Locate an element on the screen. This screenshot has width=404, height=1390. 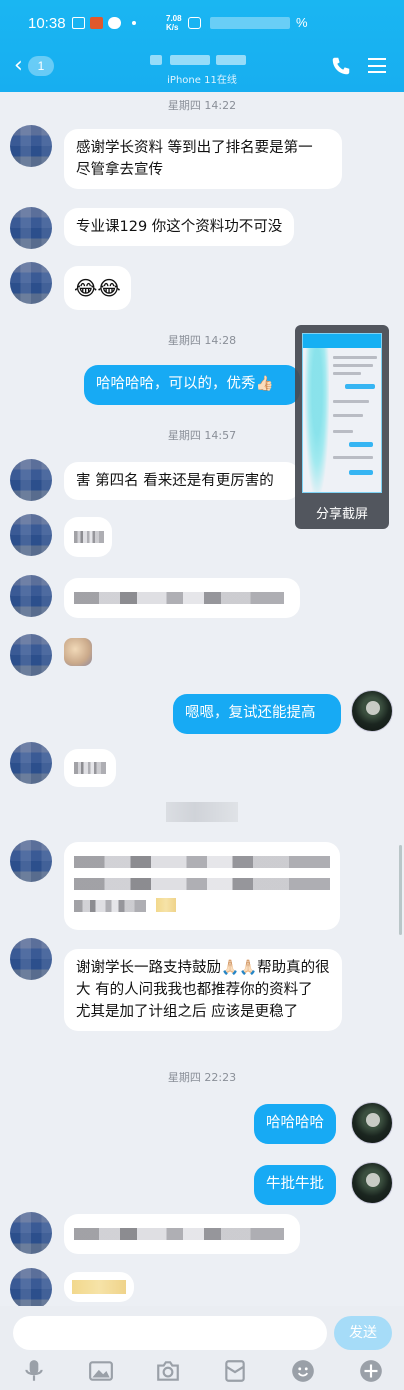
message-bubble: 😂😂 is located at coordinates (97, 288).